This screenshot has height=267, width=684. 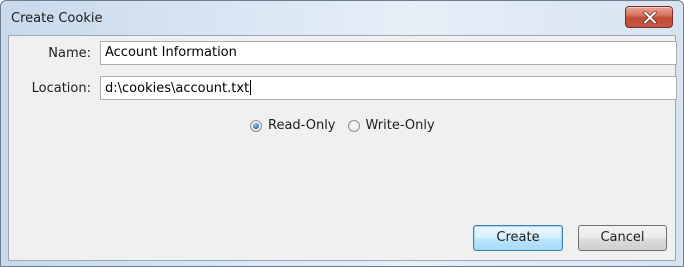 I want to click on close-button, so click(x=649, y=17).